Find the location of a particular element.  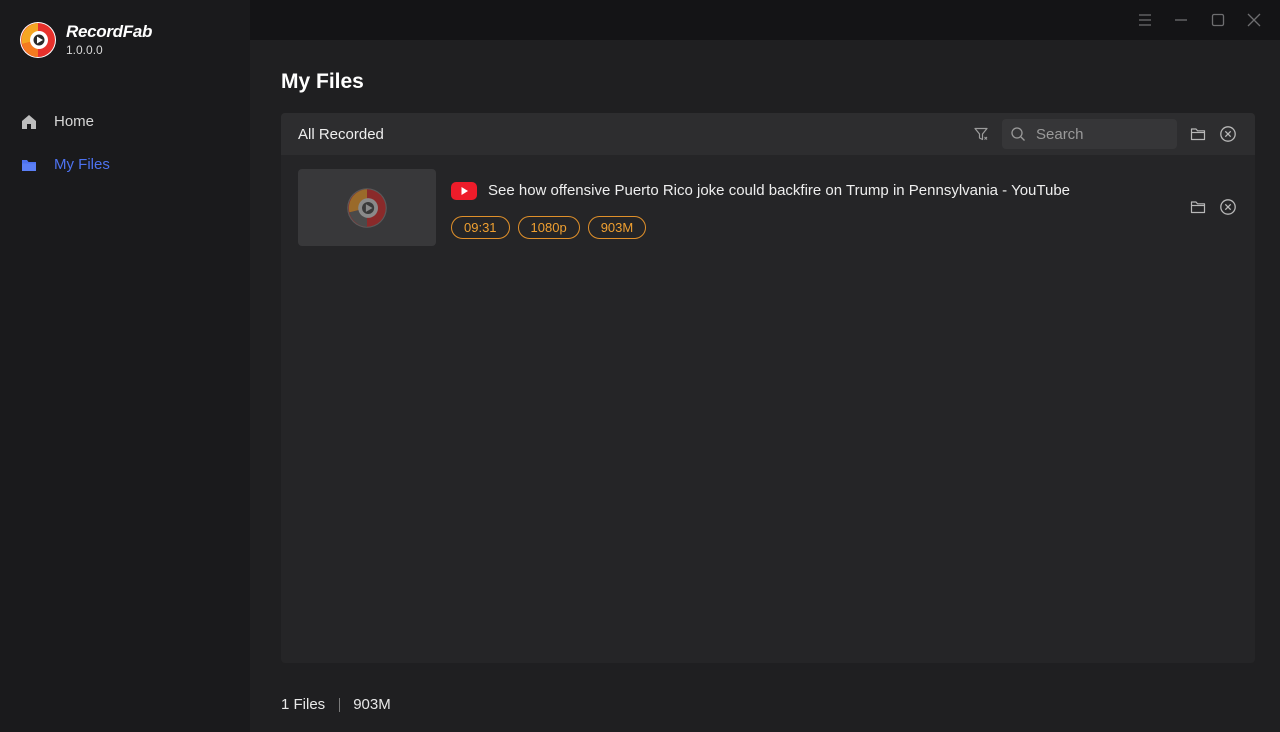

size-badge: 903M is located at coordinates (617, 227).